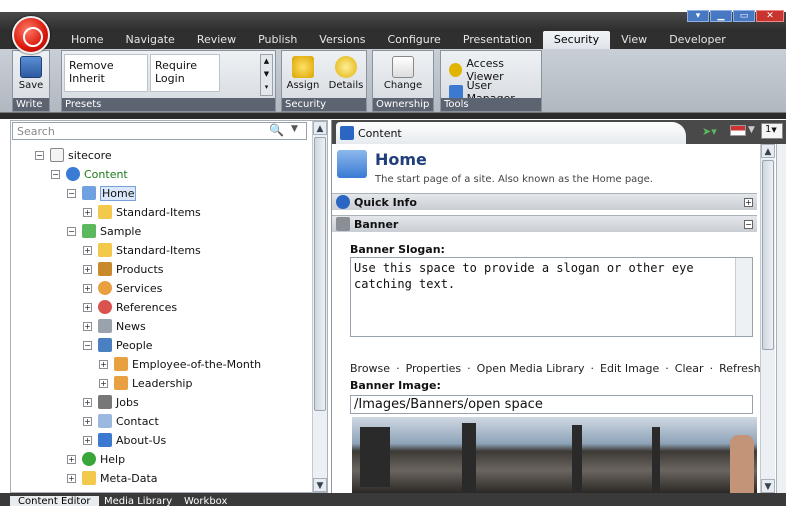 This screenshot has width=786, height=508. Describe the element at coordinates (721, 16) in the screenshot. I see `minimize-button: ▁` at that location.